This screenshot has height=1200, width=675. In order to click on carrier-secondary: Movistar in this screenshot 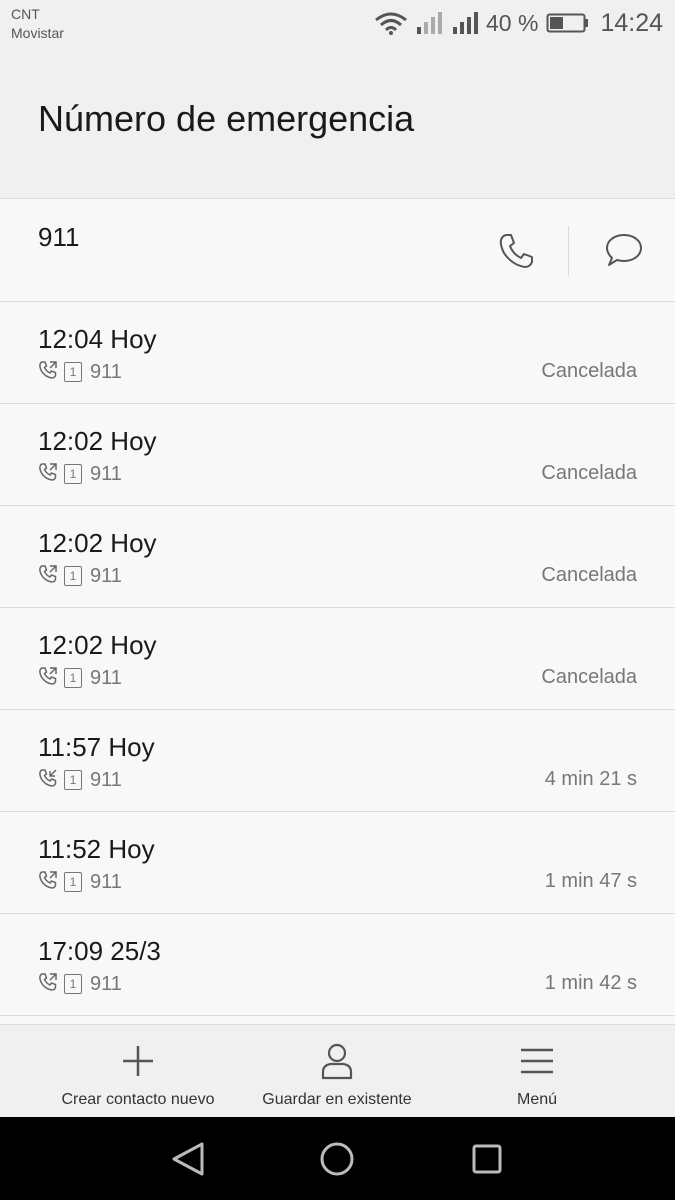, I will do `click(37, 33)`.